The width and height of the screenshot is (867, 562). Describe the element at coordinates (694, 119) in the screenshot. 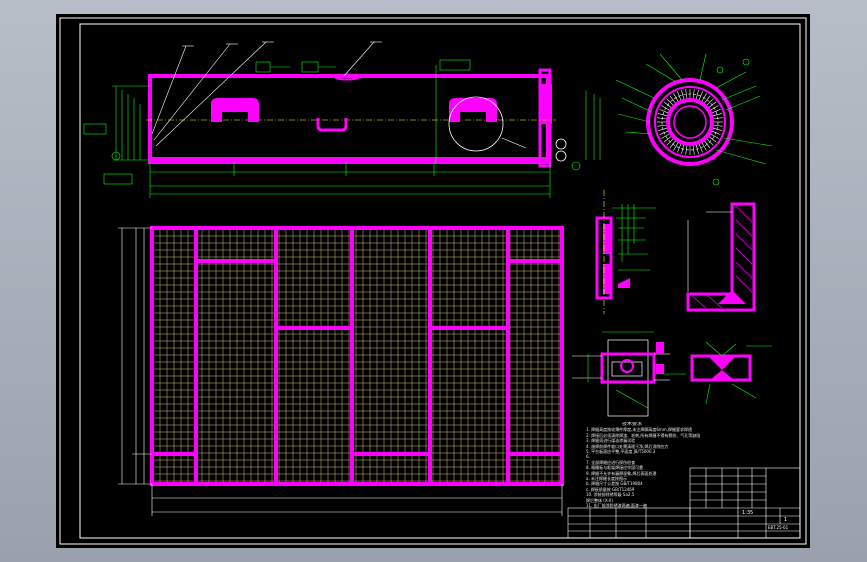

I see `flange-section-view` at that location.